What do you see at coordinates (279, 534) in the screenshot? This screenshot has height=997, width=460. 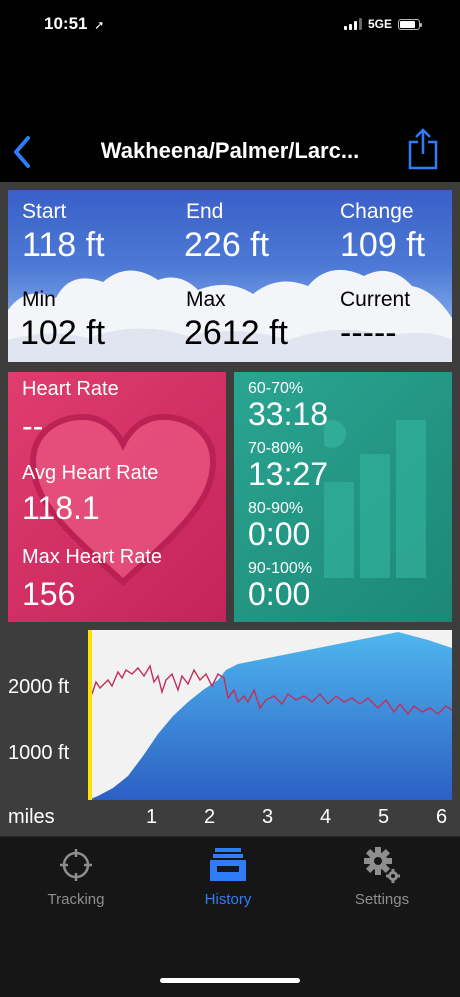 I see `zone-3-value: 0:00` at bounding box center [279, 534].